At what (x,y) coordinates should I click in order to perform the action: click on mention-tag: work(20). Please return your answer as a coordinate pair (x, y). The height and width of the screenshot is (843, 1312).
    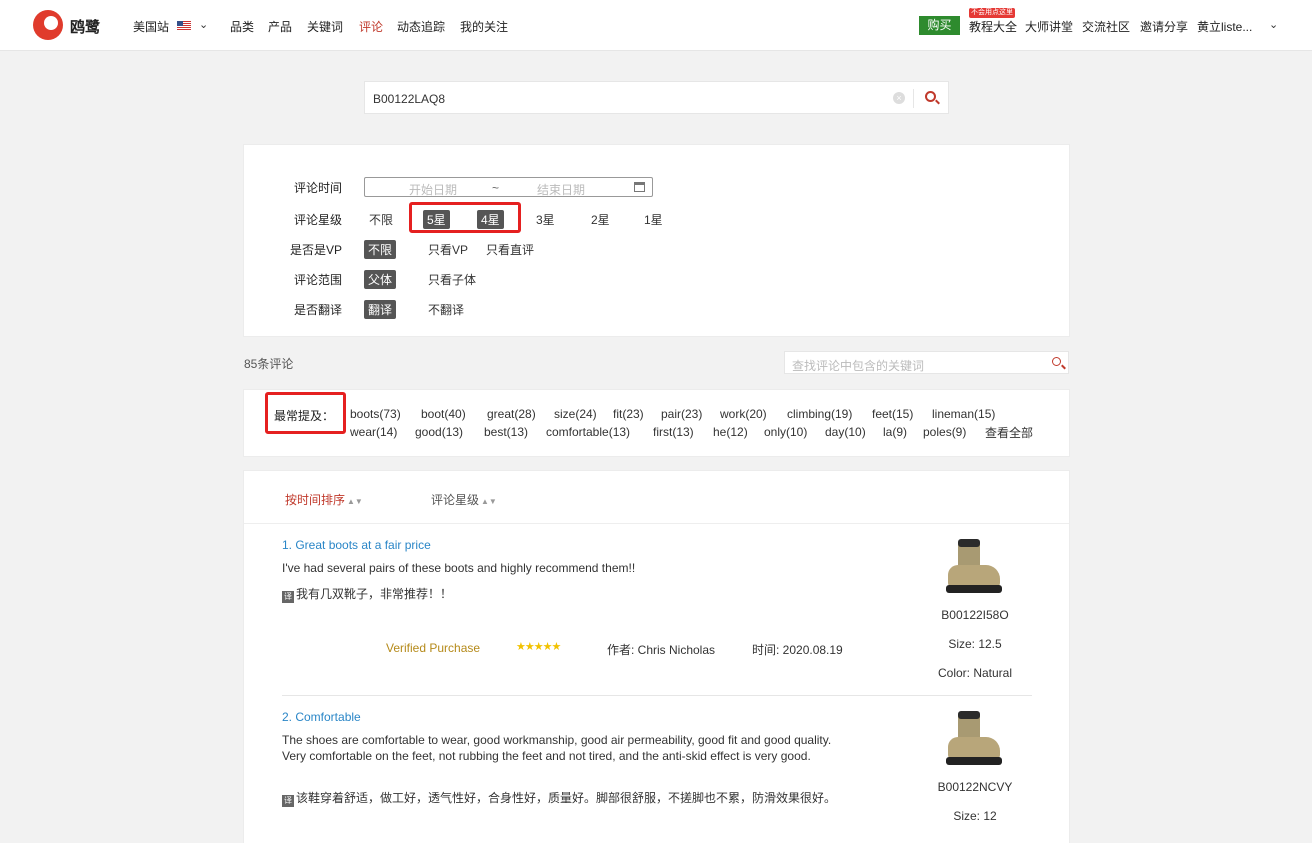
    Looking at the image, I should click on (743, 414).